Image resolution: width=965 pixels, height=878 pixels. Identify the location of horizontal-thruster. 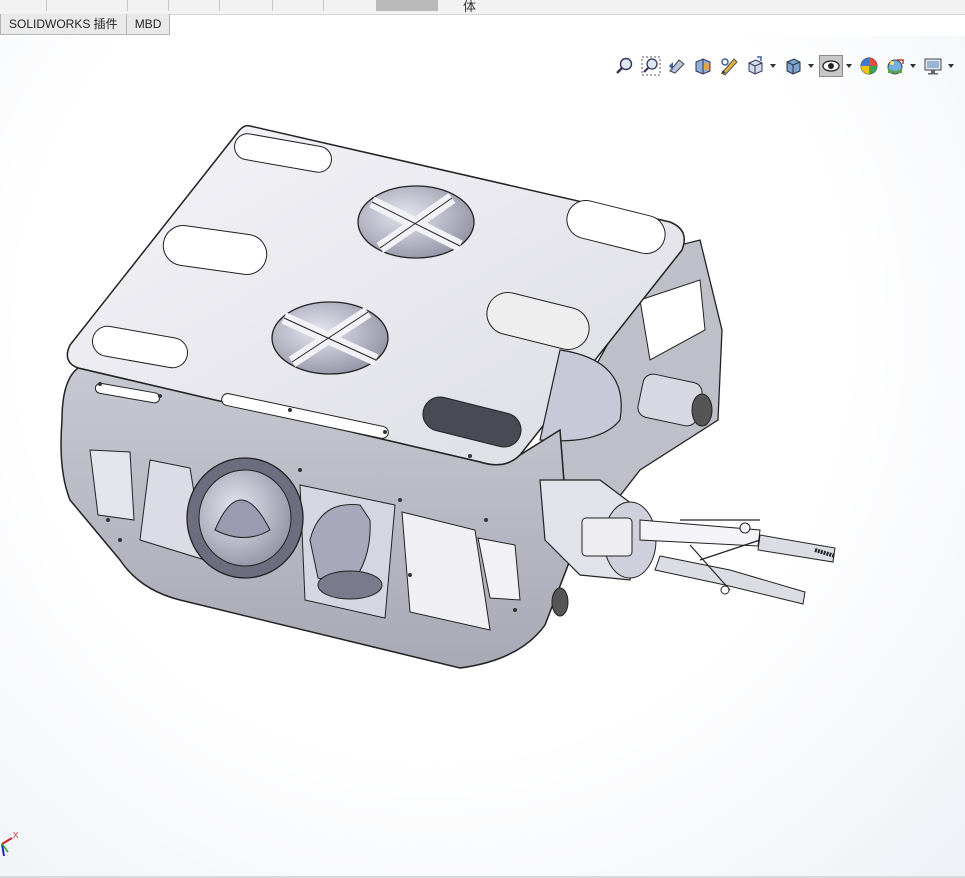
(245, 518).